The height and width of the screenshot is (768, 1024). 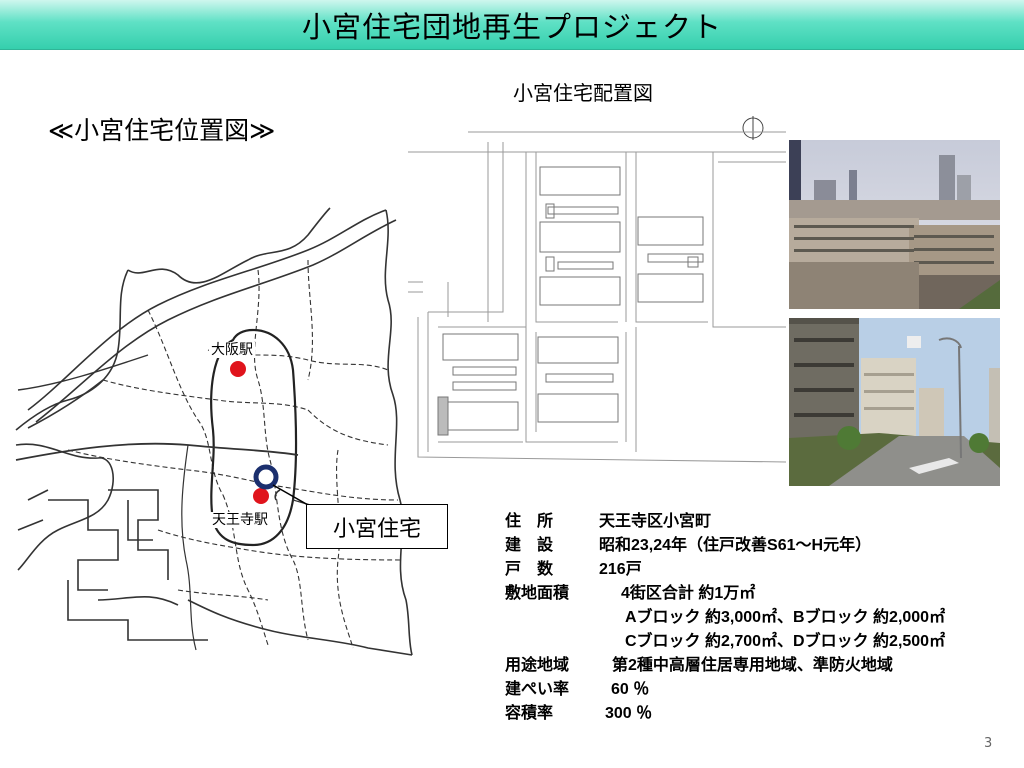 I want to click on osaka-station-marker, so click(x=238, y=369).